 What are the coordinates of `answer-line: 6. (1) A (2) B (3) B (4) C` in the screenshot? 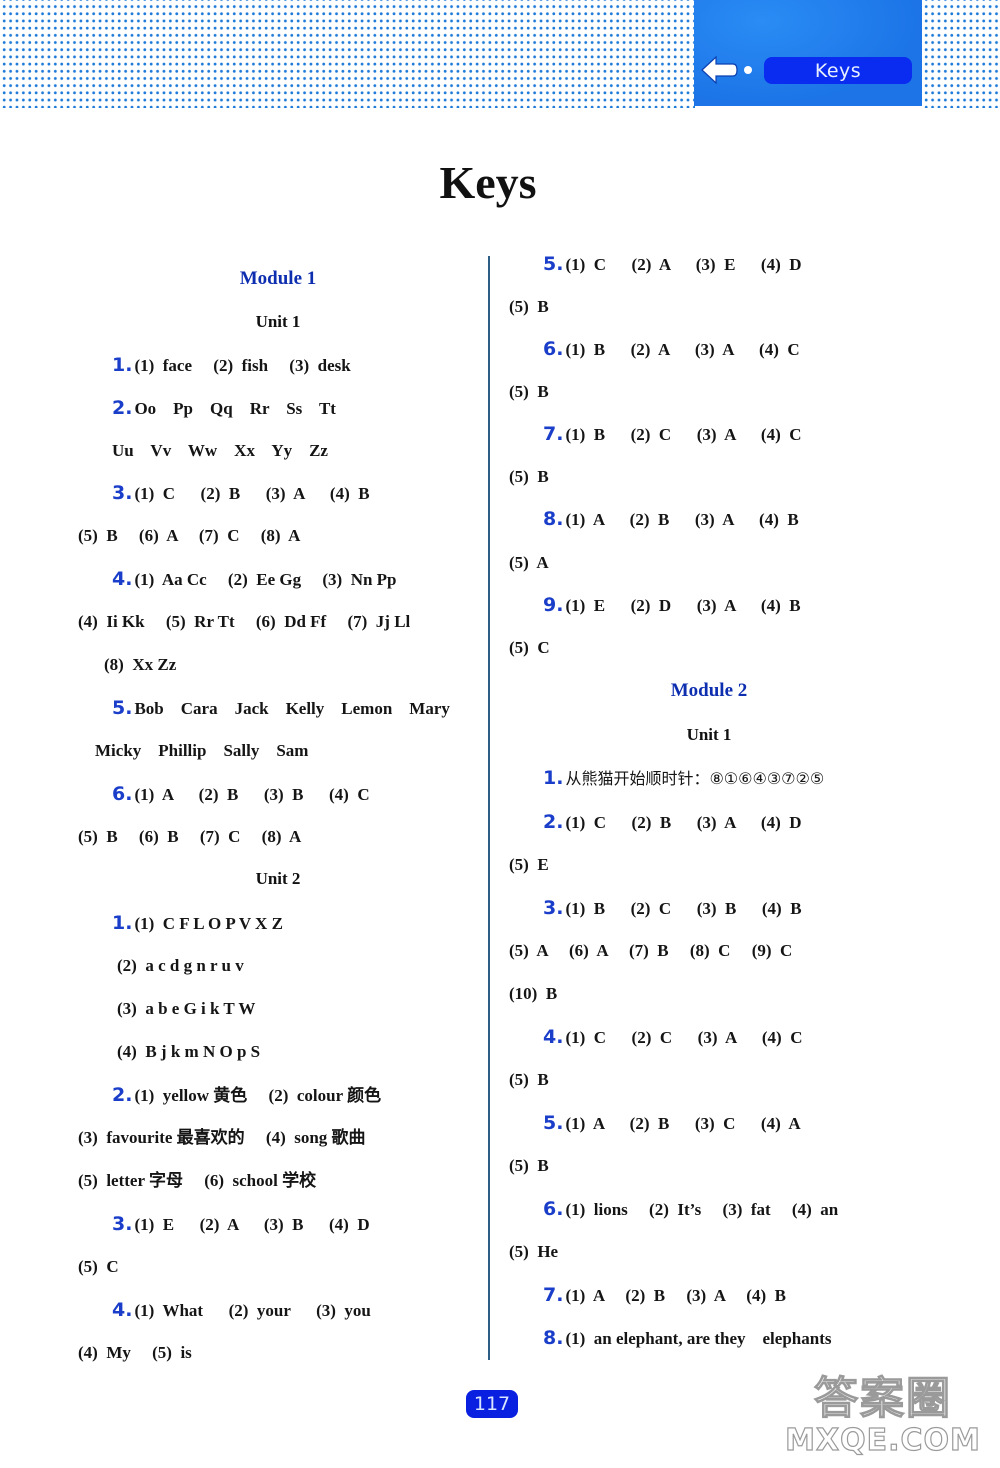 It's located at (241, 794).